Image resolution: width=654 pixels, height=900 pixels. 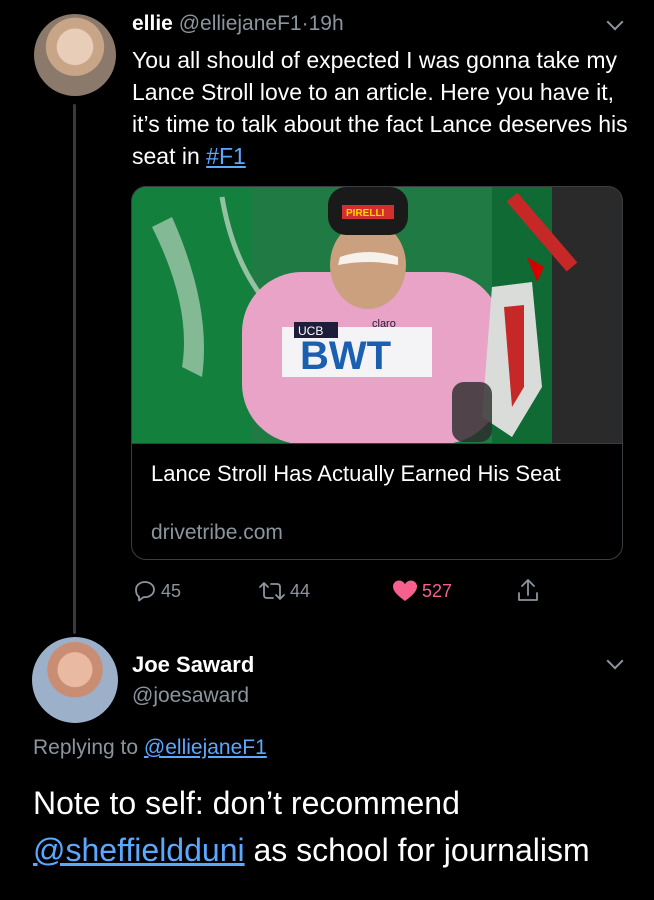 I want to click on thread-connector-line, so click(x=74, y=369).